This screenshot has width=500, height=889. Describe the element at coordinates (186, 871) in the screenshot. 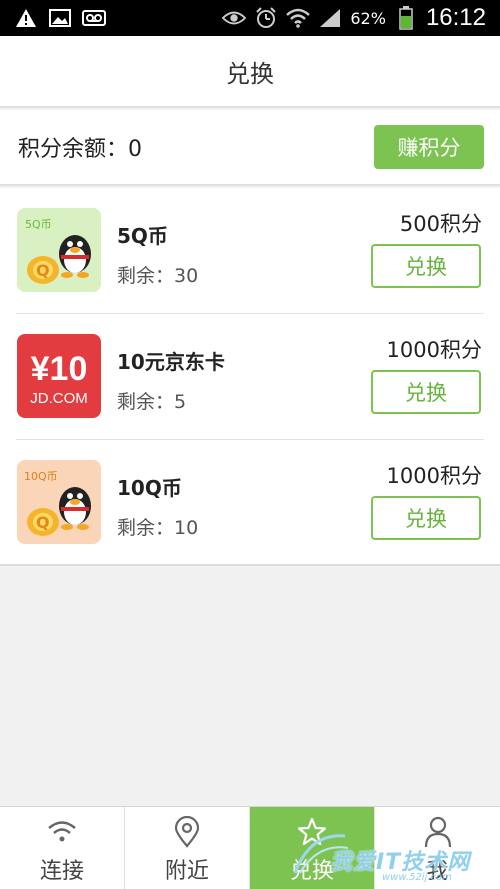

I see `tab-label: 附近` at that location.